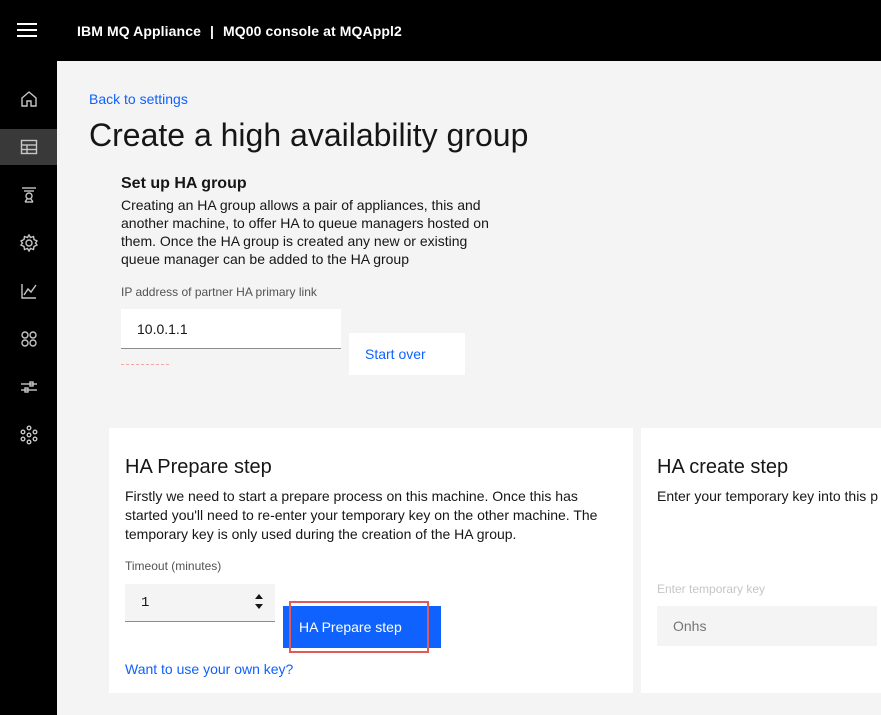 Image resolution: width=881 pixels, height=715 pixels. What do you see at coordinates (259, 601) in the screenshot?
I see `stepper-arrows` at bounding box center [259, 601].